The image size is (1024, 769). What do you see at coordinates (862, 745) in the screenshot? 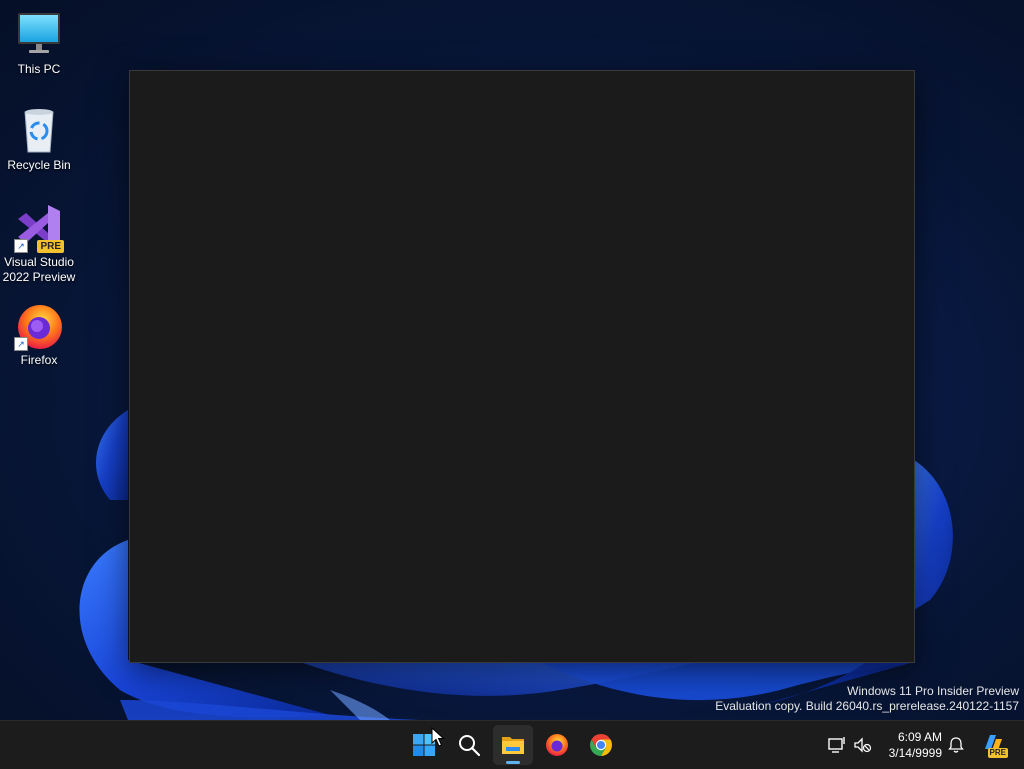
I see `volume-muted-icon` at bounding box center [862, 745].